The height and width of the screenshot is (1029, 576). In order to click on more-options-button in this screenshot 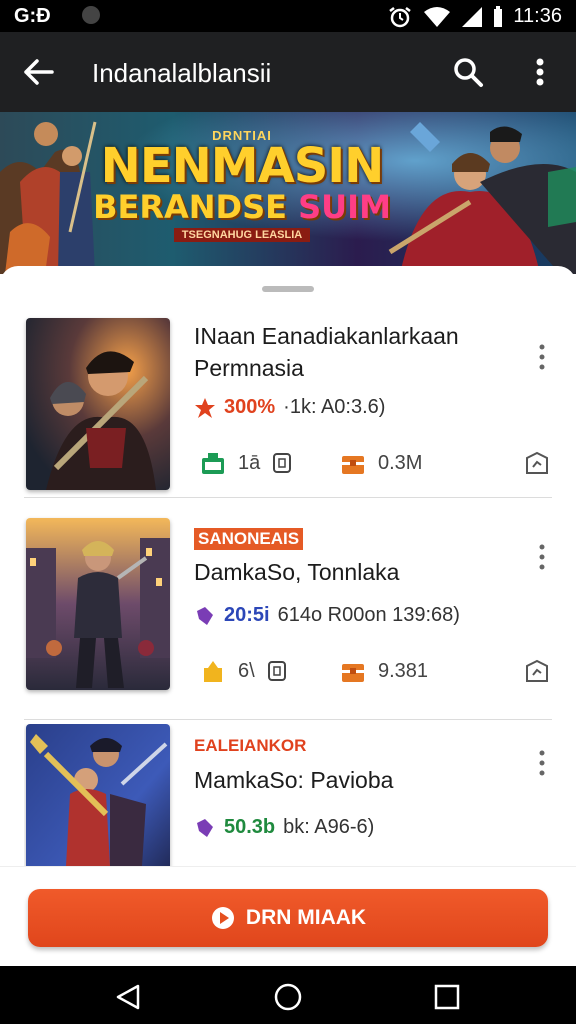, I will do `click(540, 72)`.